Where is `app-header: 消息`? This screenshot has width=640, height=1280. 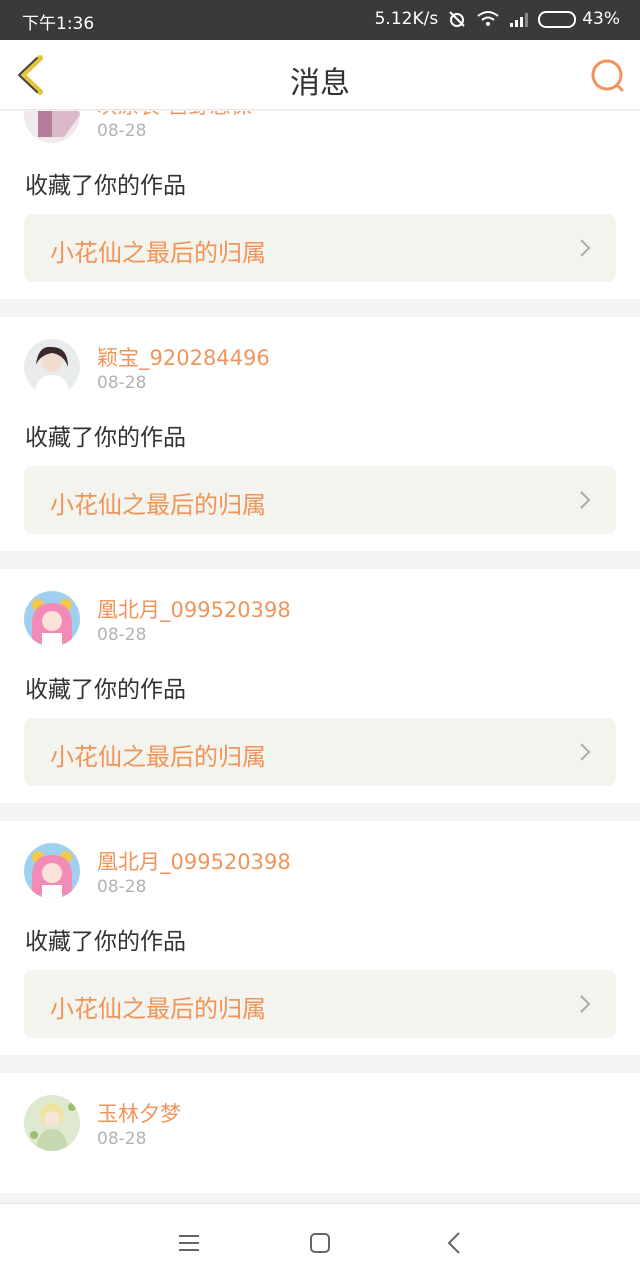 app-header: 消息 is located at coordinates (320, 75).